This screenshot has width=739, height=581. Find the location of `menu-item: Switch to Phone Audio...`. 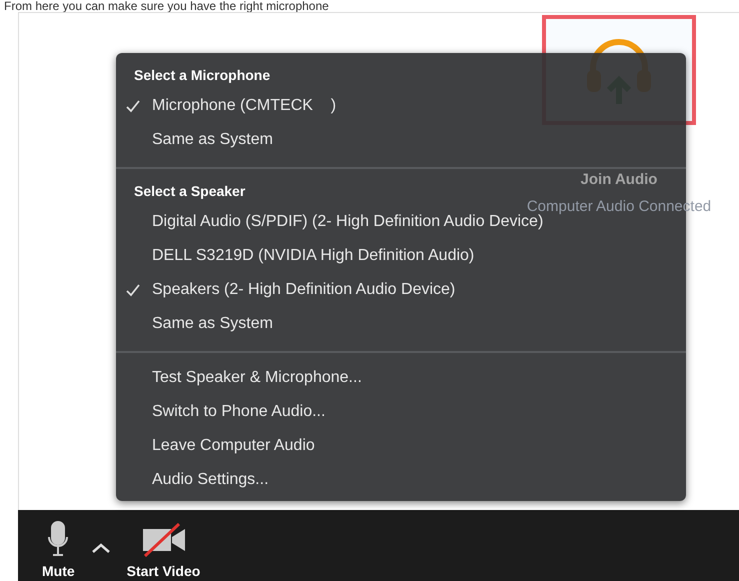

menu-item: Switch to Phone Audio... is located at coordinates (225, 412).